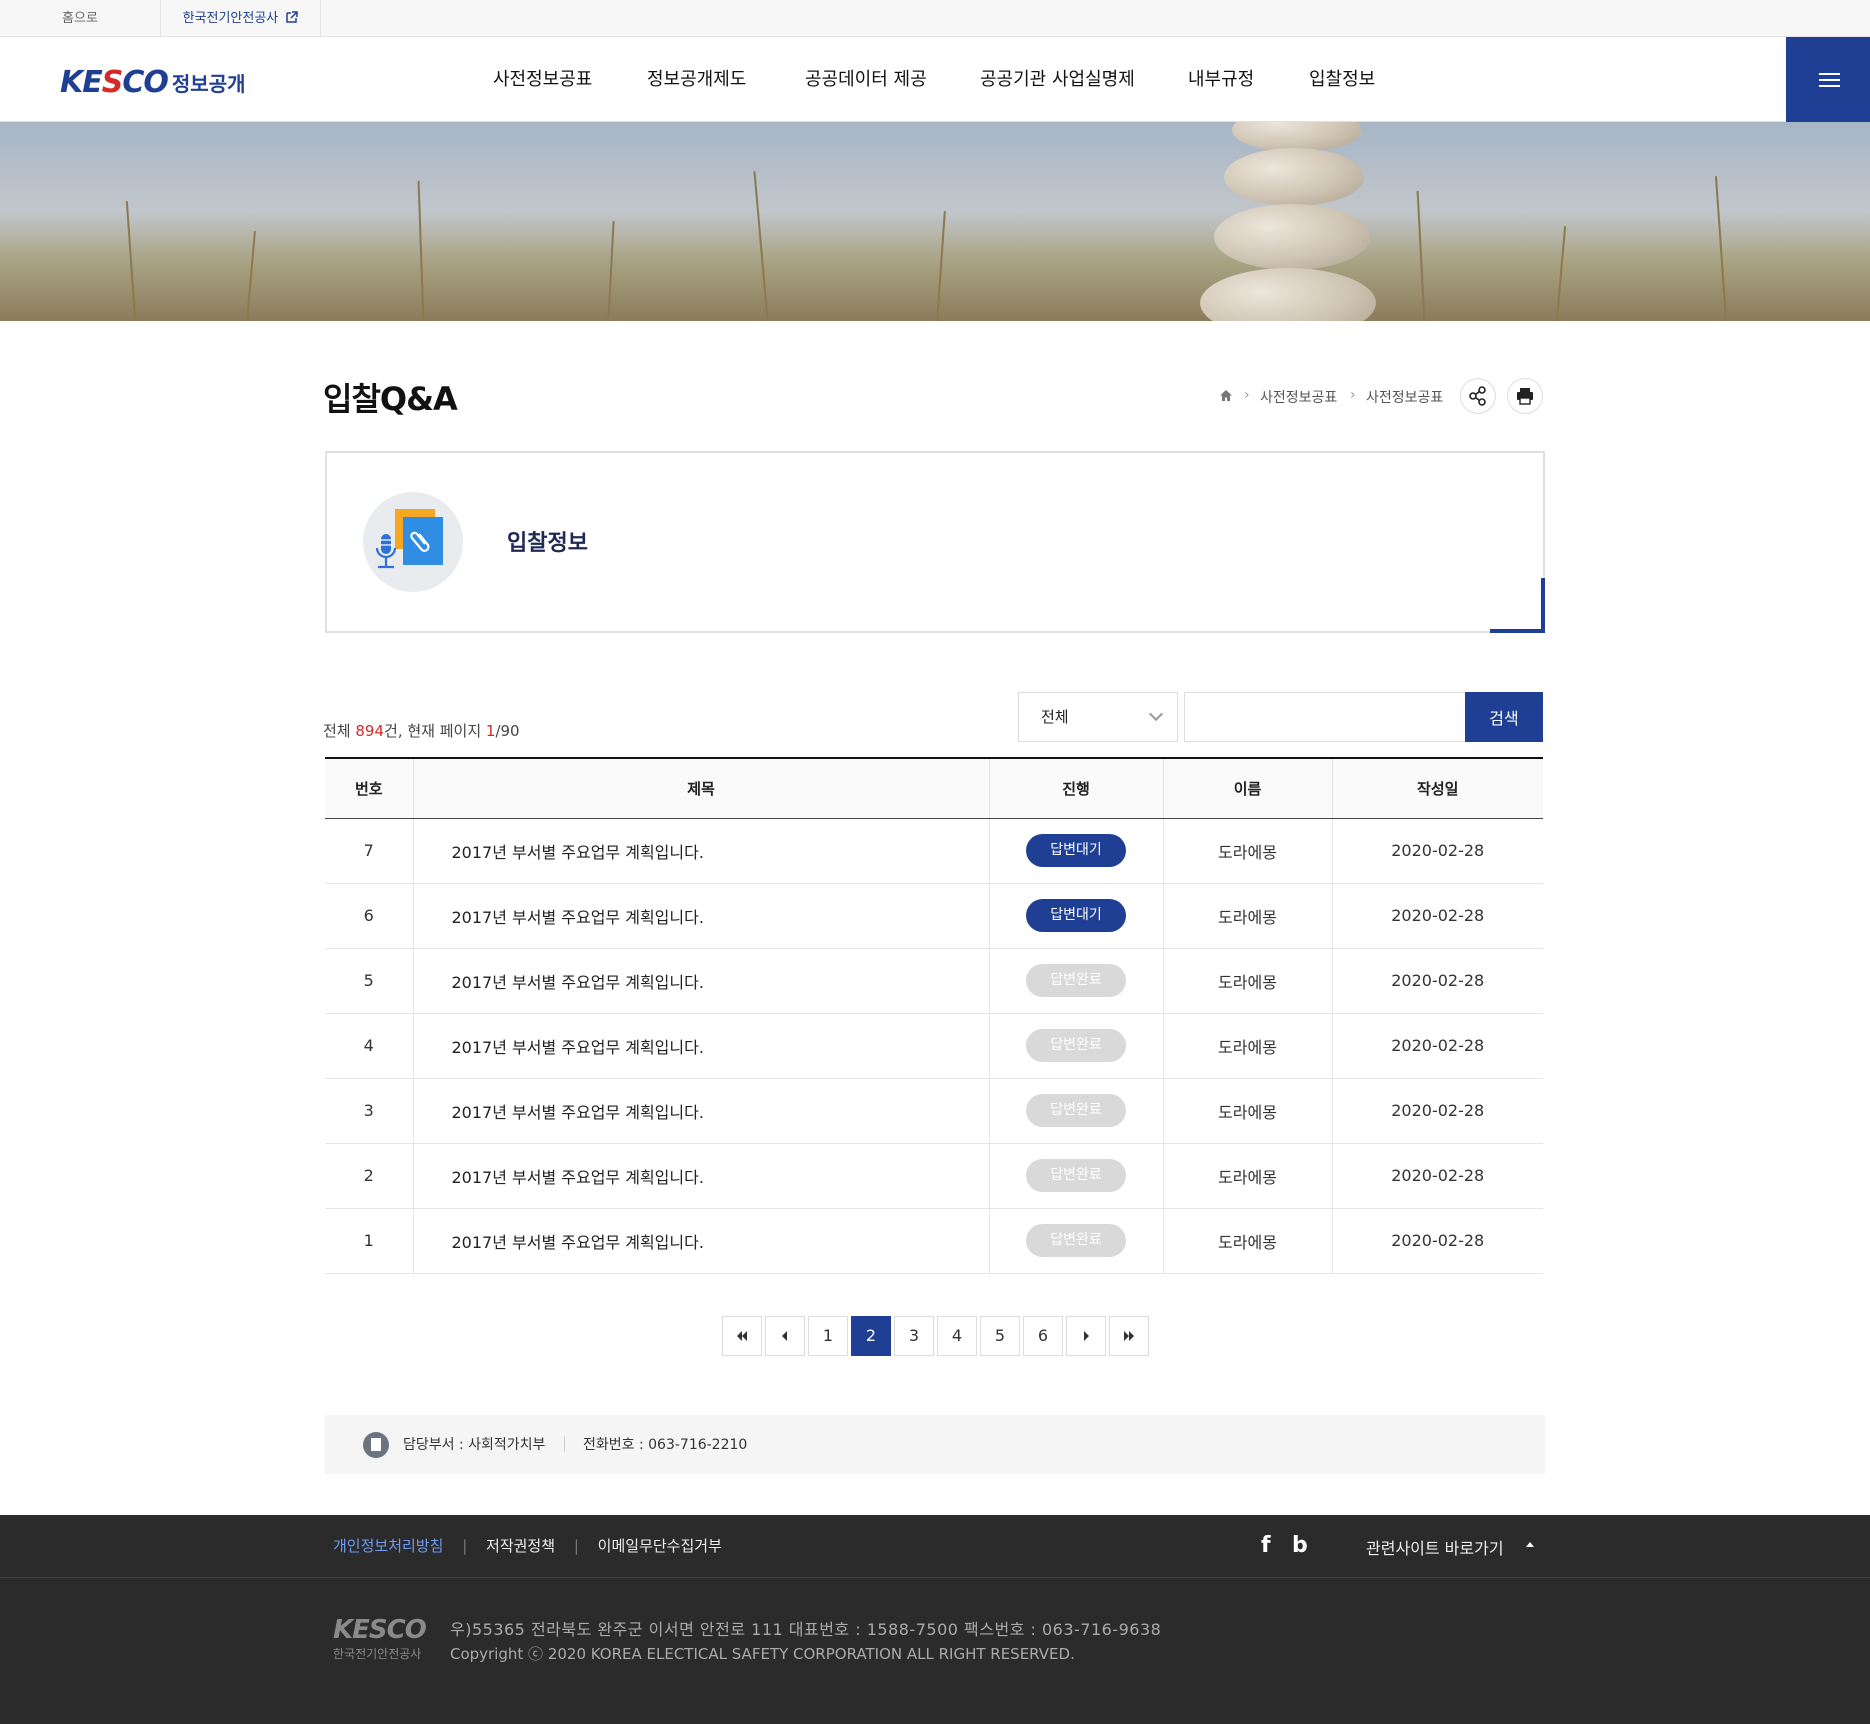  What do you see at coordinates (369, 851) in the screenshot?
I see `row-no: 7` at bounding box center [369, 851].